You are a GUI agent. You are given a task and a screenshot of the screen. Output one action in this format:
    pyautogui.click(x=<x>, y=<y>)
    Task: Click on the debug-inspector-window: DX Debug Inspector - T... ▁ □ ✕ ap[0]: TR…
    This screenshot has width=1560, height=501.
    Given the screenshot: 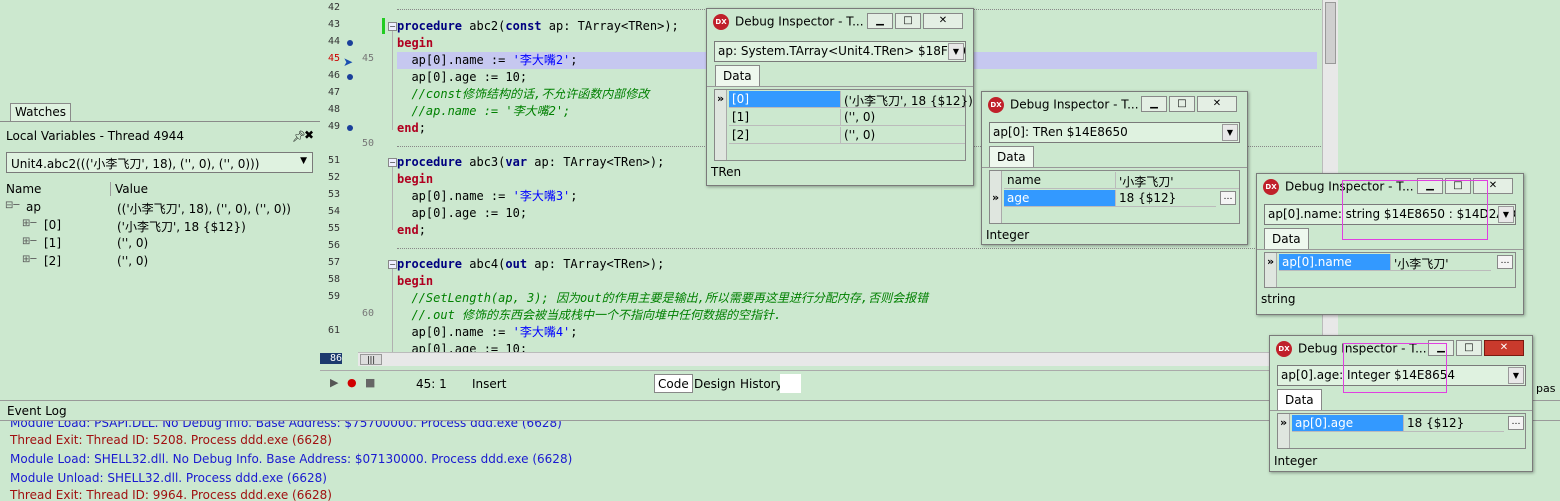 What is the action you would take?
    pyautogui.click(x=1114, y=168)
    